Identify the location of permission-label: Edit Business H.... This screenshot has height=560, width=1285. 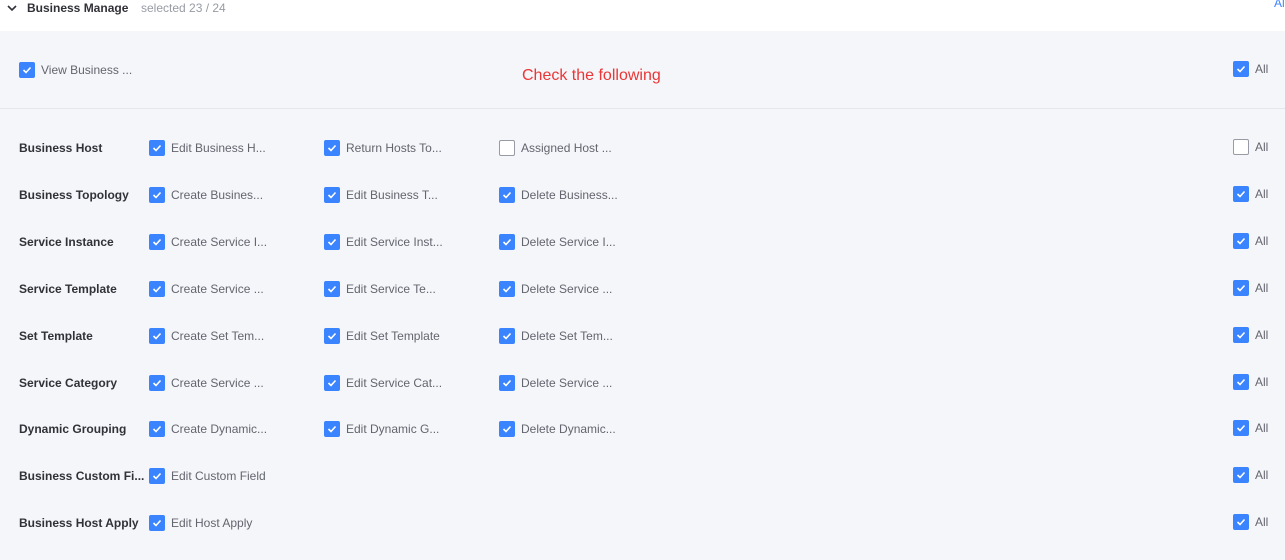
(218, 148).